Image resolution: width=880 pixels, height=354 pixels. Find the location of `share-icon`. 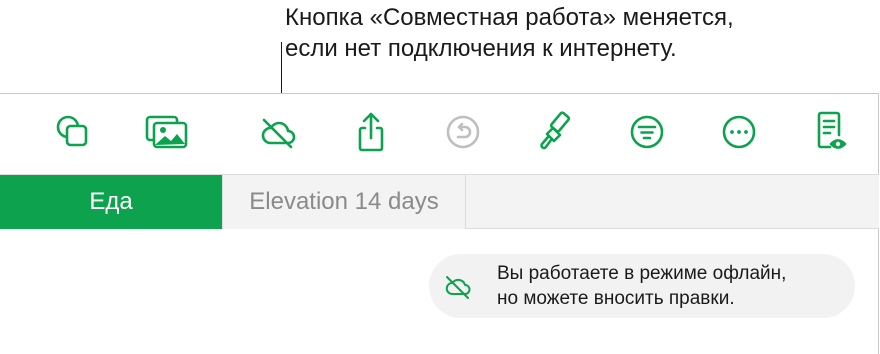

share-icon is located at coordinates (371, 132).